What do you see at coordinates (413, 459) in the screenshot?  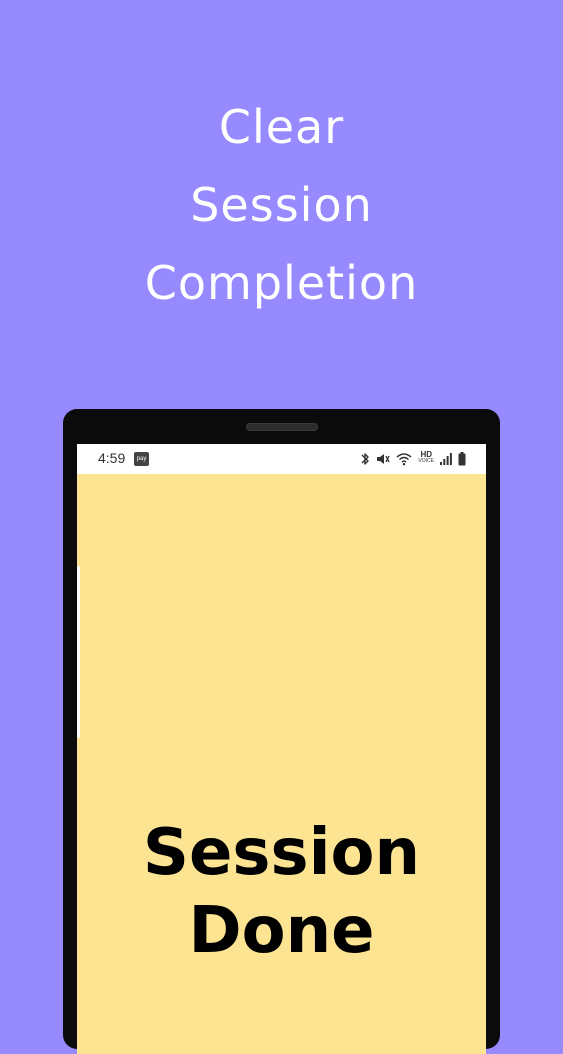 I see `status-icons: HD VOICE` at bounding box center [413, 459].